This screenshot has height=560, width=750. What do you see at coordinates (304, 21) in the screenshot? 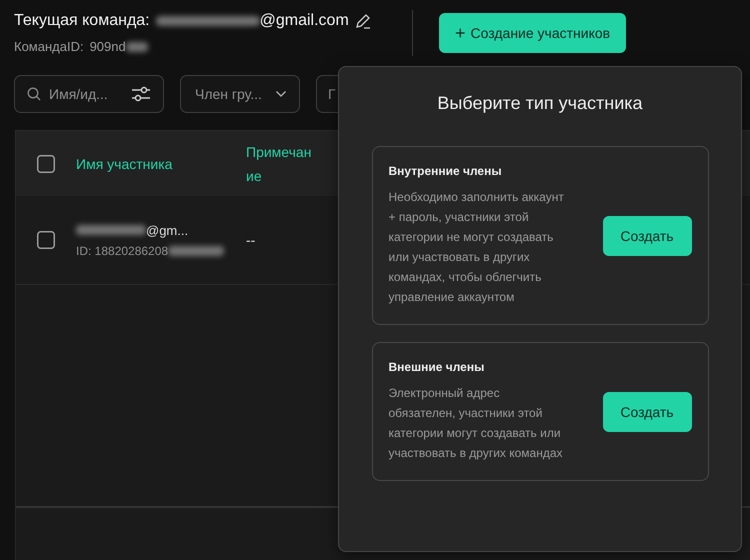
I see `team-email: @gmail.com` at bounding box center [304, 21].